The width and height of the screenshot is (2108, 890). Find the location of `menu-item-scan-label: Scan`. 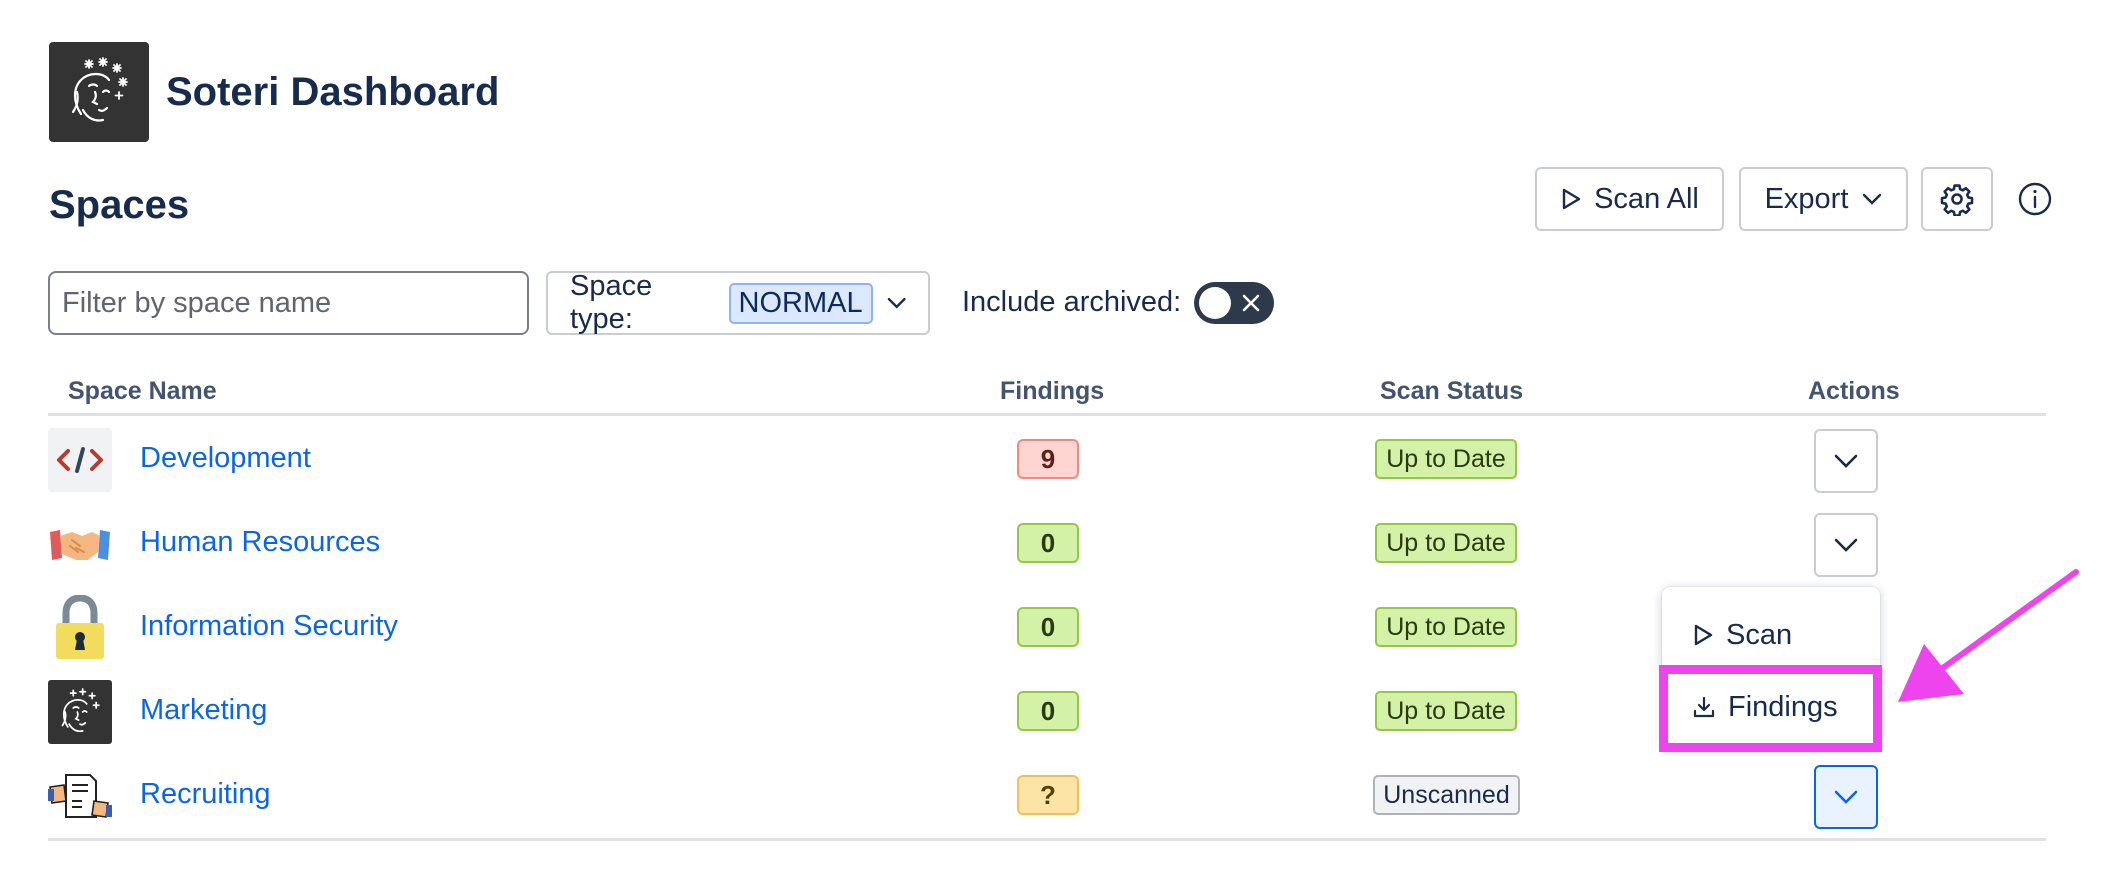

menu-item-scan-label: Scan is located at coordinates (1759, 634).